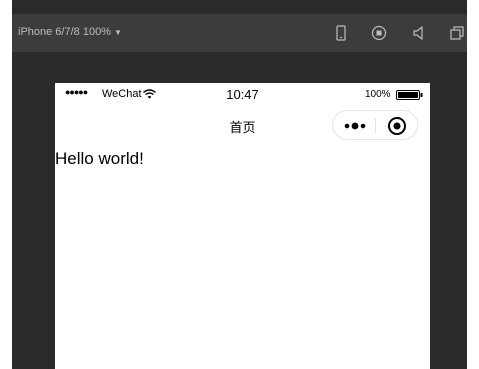 This screenshot has height=369, width=479. I want to click on navigation-bar: 首页, so click(242, 125).